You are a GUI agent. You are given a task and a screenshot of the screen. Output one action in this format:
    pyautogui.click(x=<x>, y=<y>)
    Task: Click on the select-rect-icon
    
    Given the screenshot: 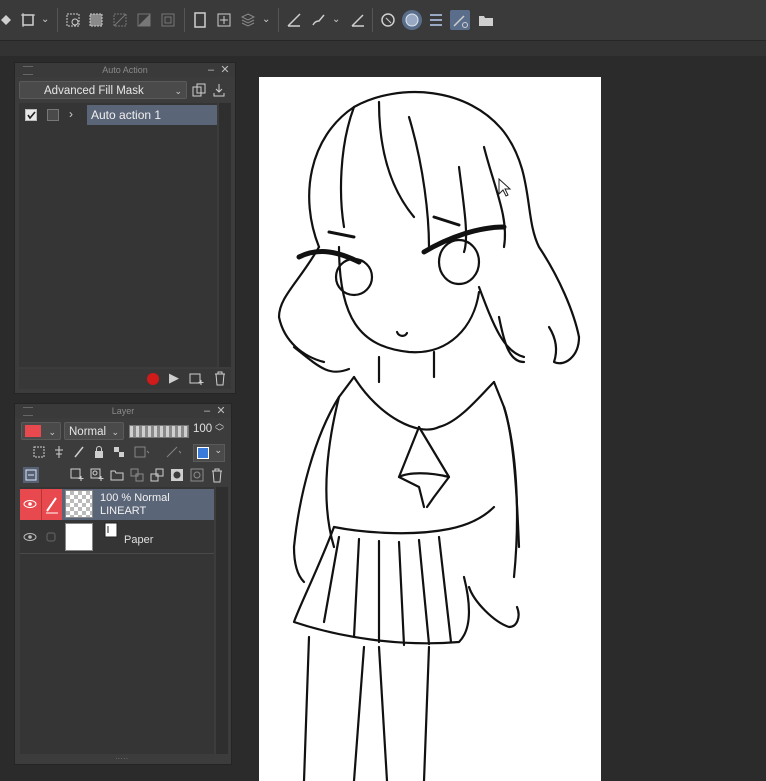 What is the action you would take?
    pyautogui.click(x=96, y=20)
    